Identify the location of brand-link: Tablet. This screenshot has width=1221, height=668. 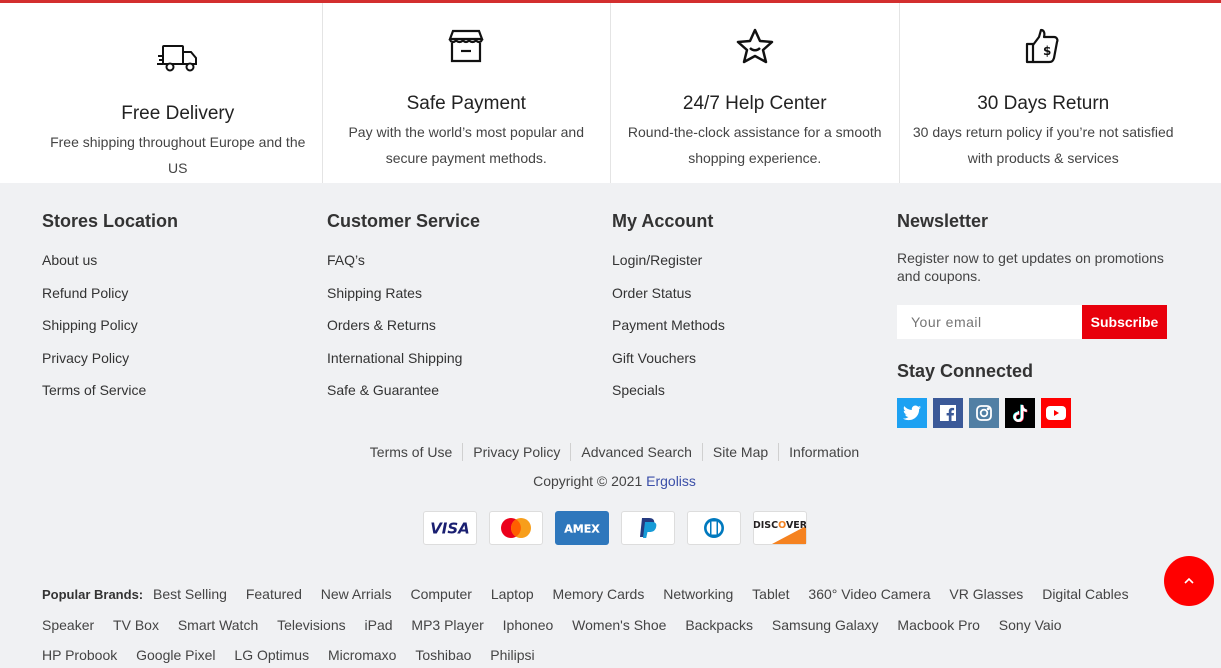
(770, 594).